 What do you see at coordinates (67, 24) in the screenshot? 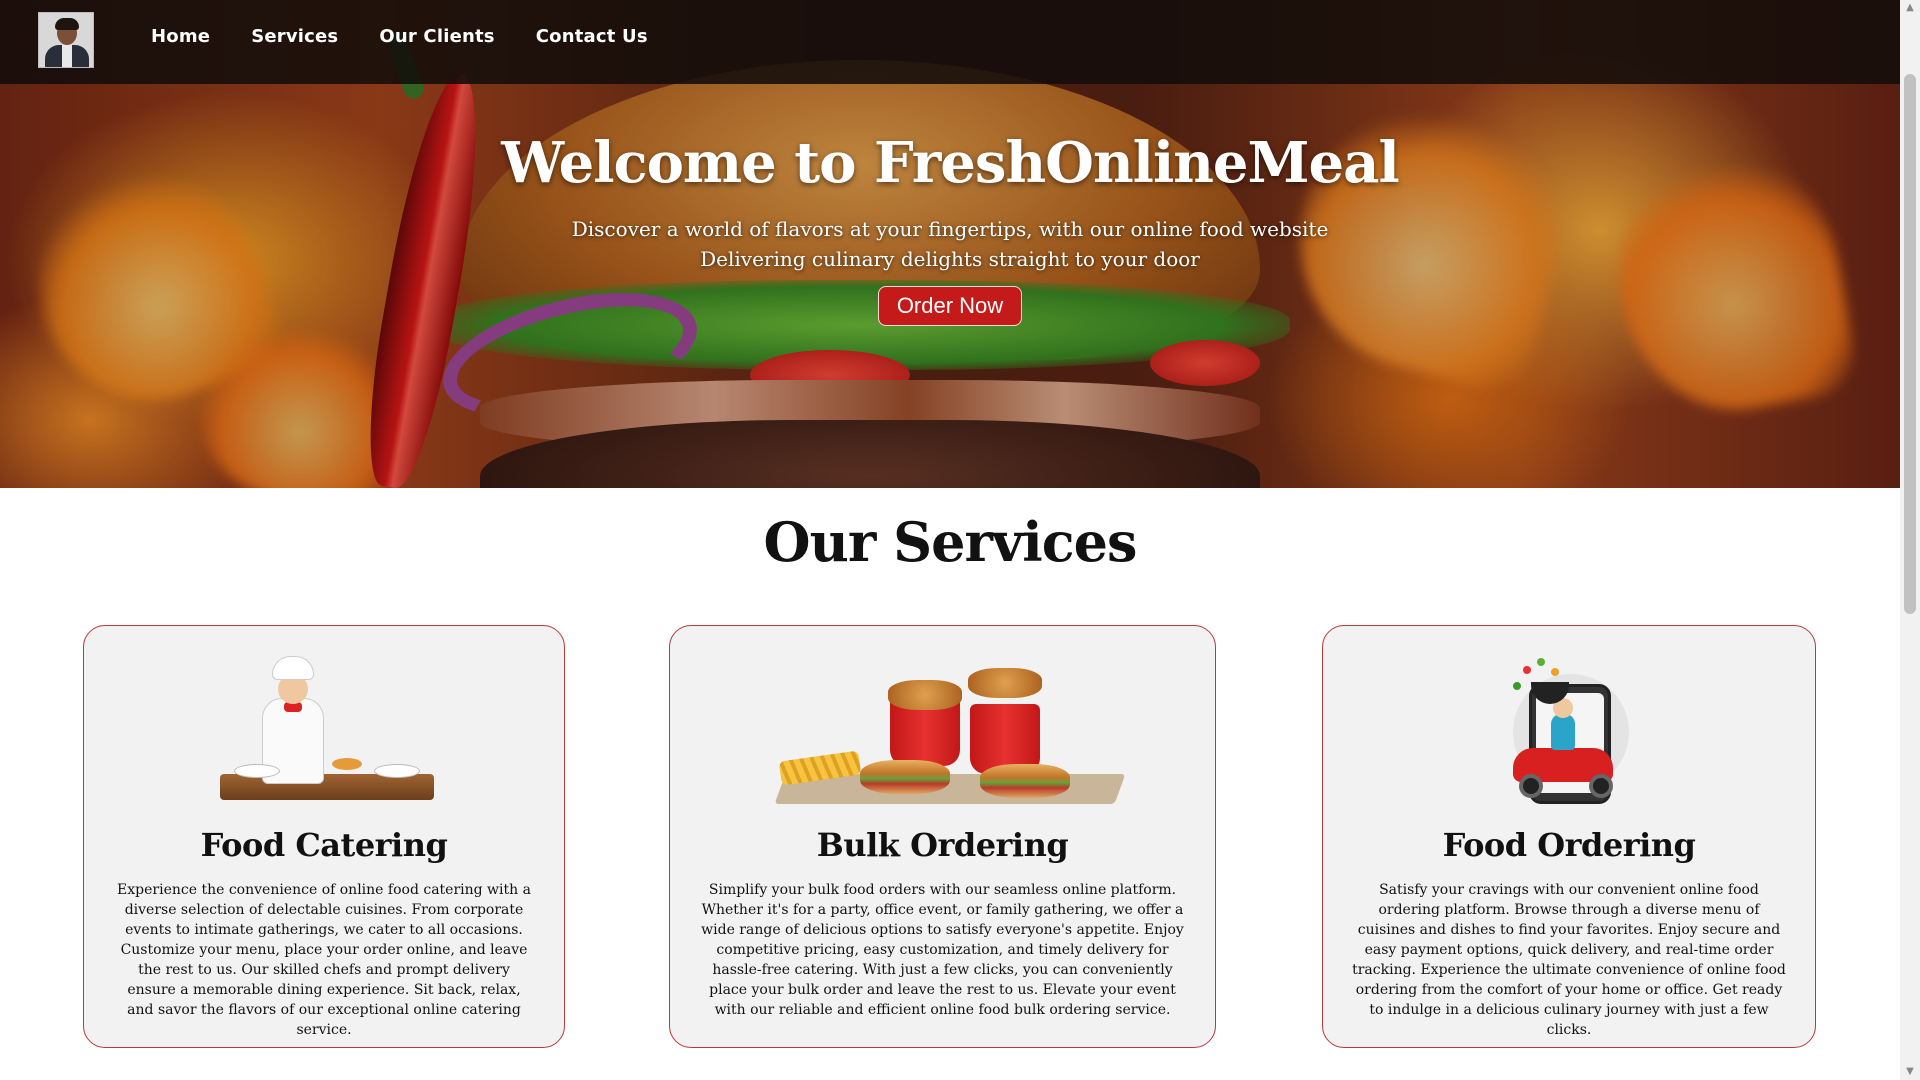
I see `avatar-hair` at bounding box center [67, 24].